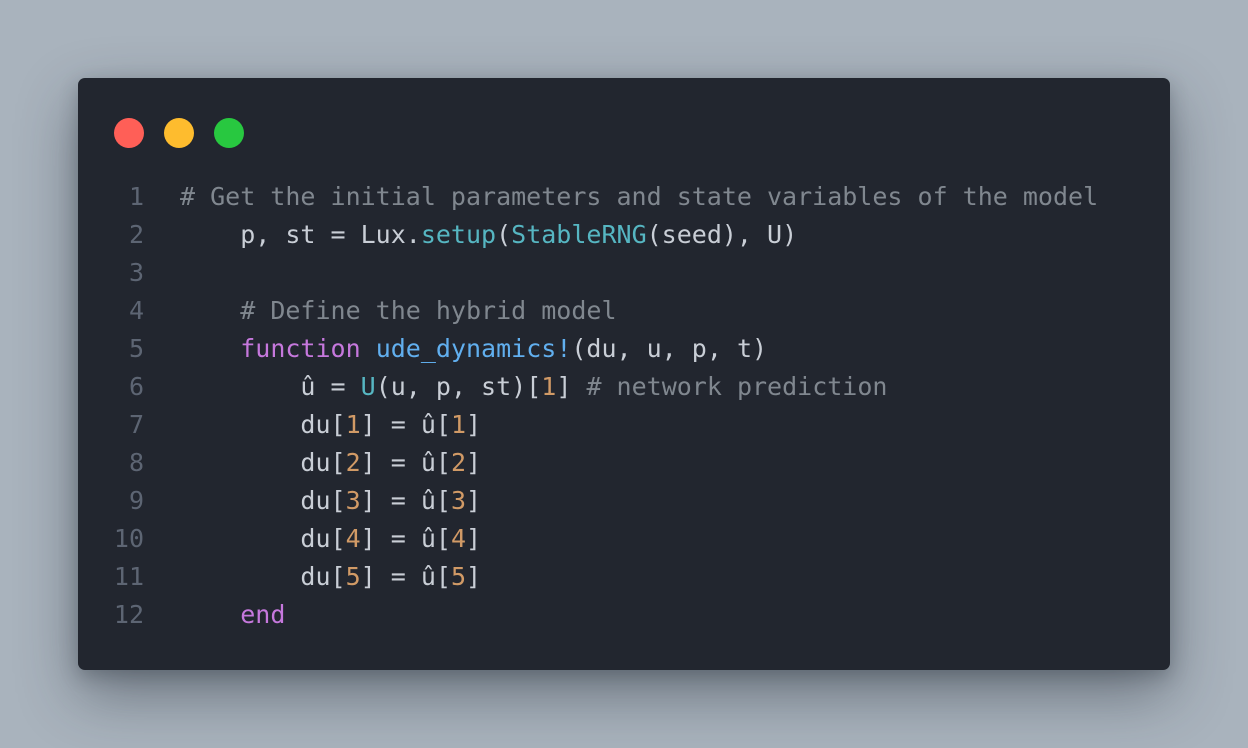 The image size is (1248, 748). I want to click on line-number: 5, so click(136, 348).